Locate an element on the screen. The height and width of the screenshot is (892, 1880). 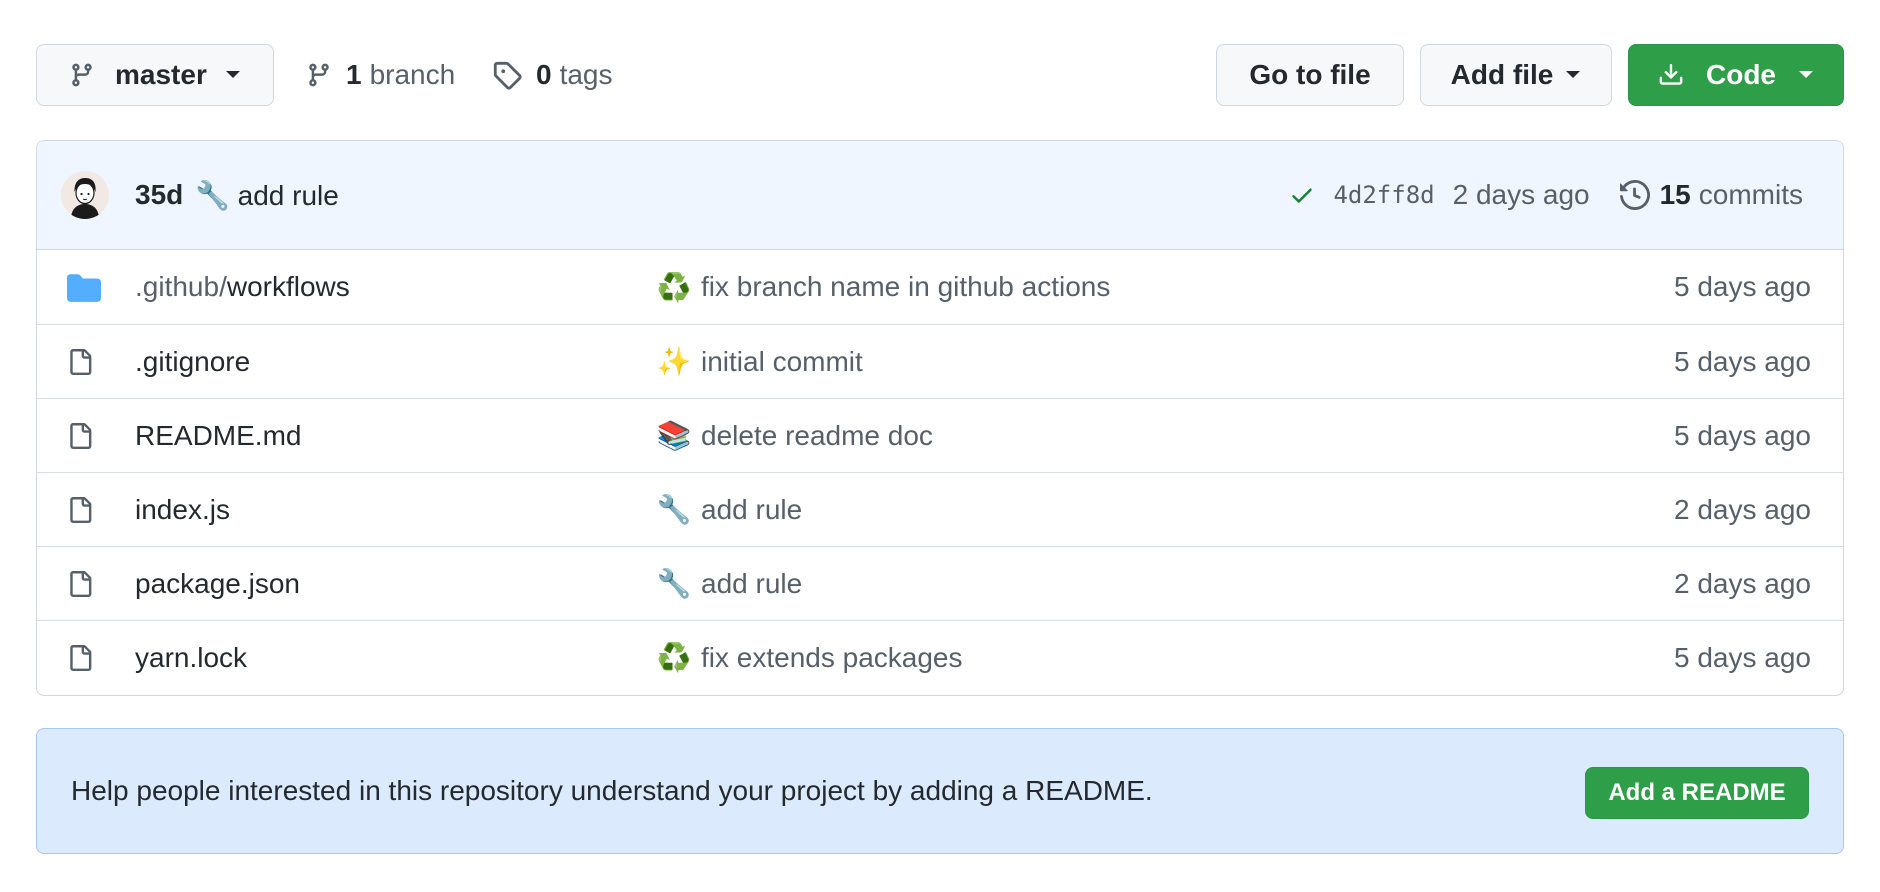
tags-link: 0 tags is located at coordinates (552, 75).